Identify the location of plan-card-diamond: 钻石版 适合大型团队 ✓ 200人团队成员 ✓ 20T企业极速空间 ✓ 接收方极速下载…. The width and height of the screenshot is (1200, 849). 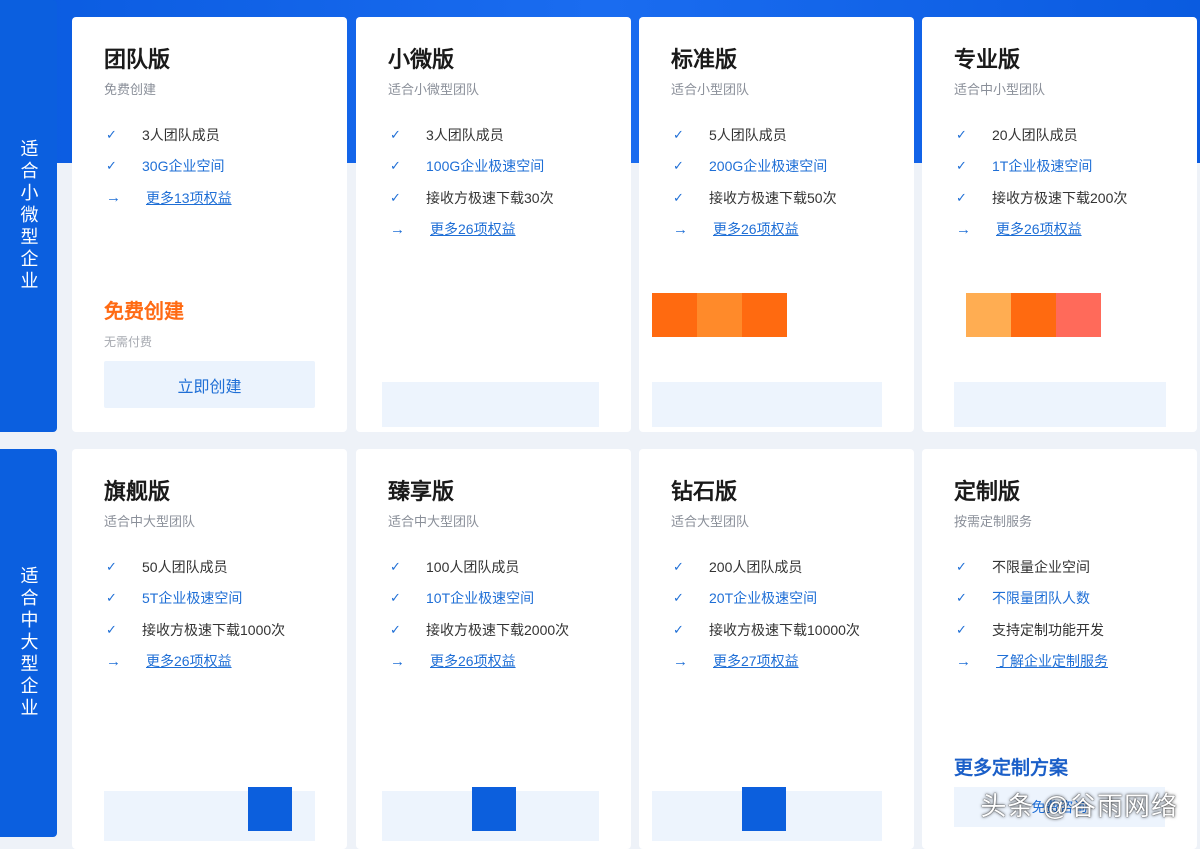
(776, 649).